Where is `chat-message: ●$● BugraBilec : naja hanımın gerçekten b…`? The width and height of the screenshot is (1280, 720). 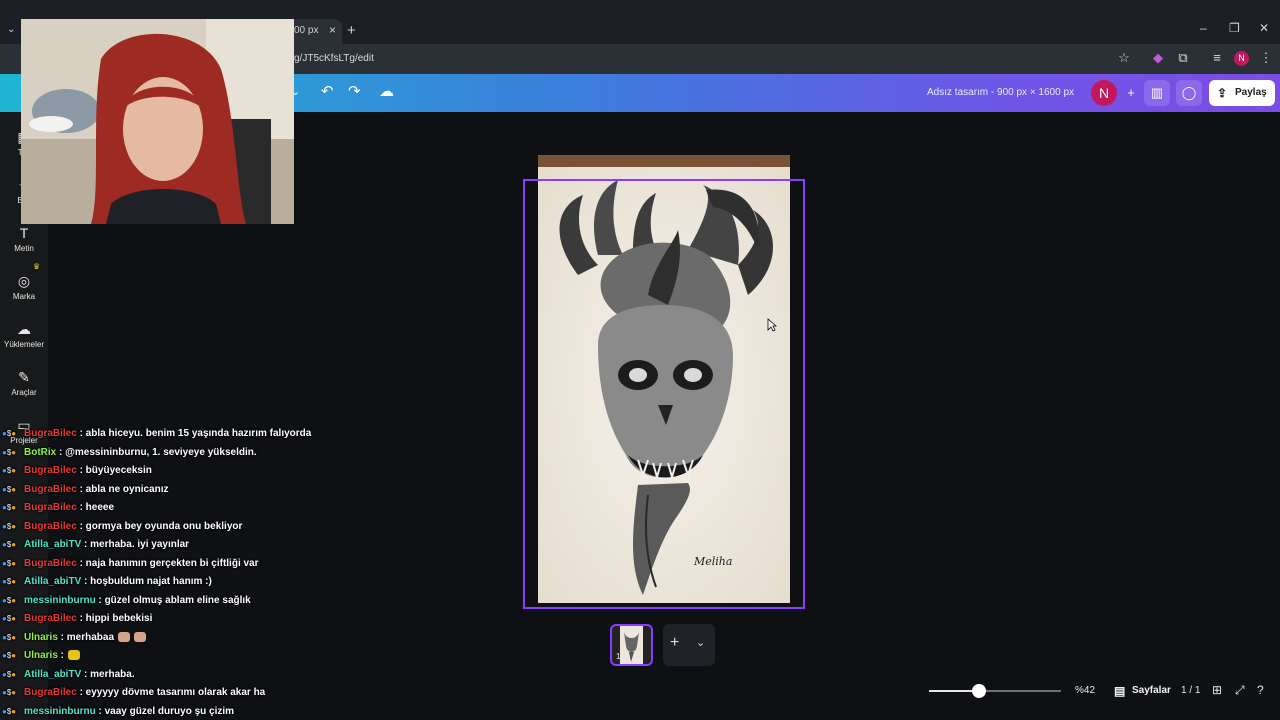
chat-message: ●$● BugraBilec : naja hanımın gerçekten b… is located at coordinates (162, 564).